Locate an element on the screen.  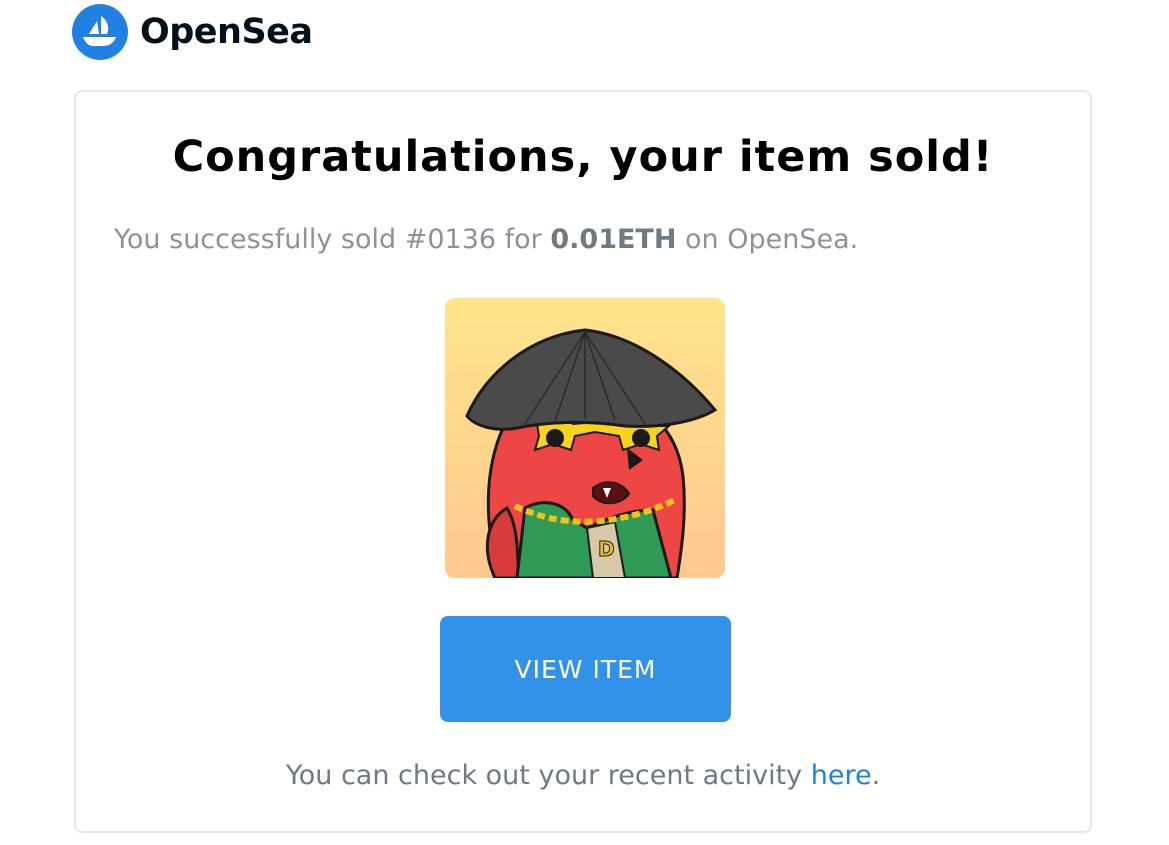
nft-artwork: D is located at coordinates (585, 438).